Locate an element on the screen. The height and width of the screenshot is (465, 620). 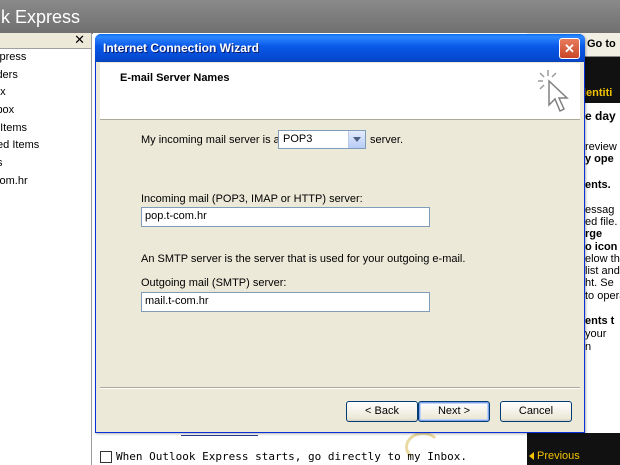
close-icon: ✕ is located at coordinates (79, 40).